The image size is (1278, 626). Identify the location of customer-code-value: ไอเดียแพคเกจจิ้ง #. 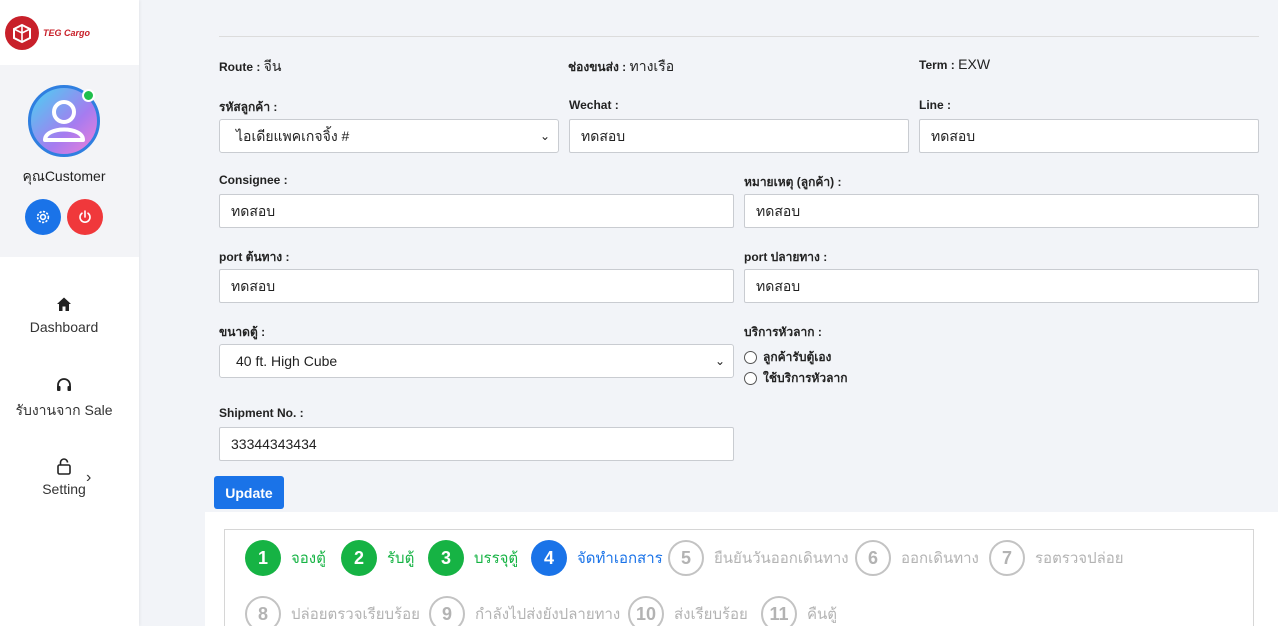
(293, 136).